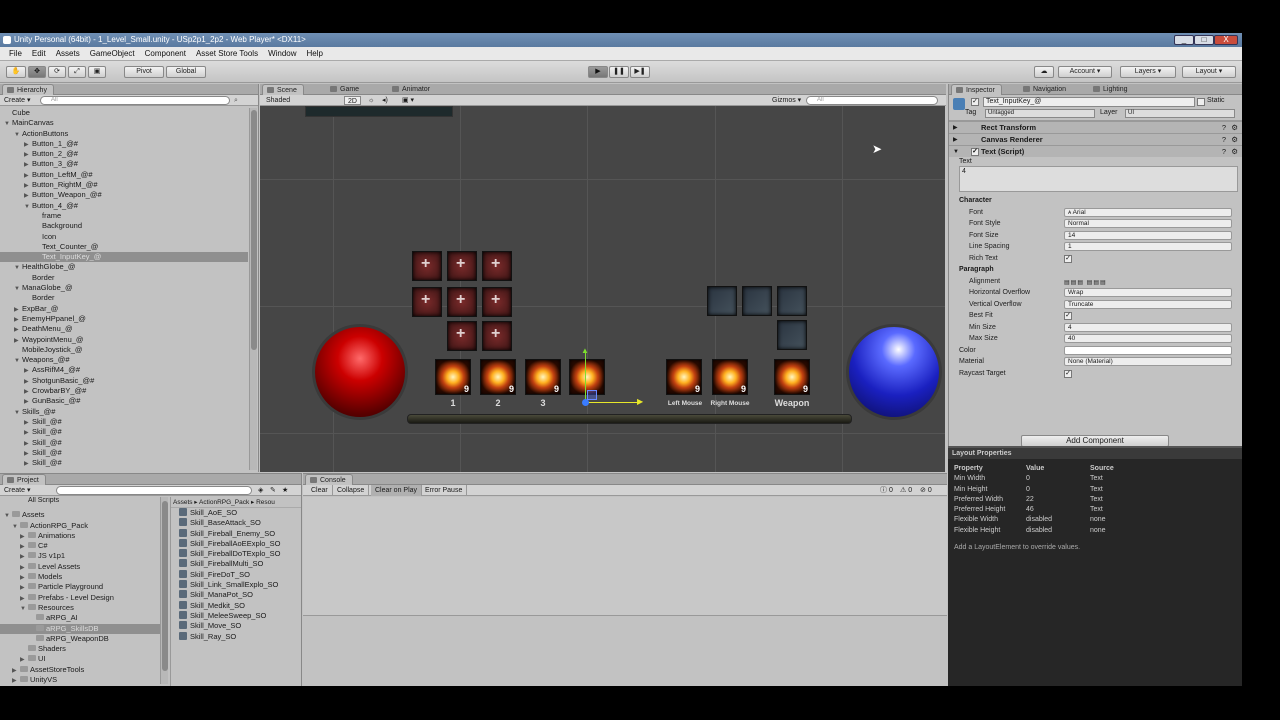  Describe the element at coordinates (82, 515) in the screenshot. I see `project-folder-item: ▼ Assets` at that location.